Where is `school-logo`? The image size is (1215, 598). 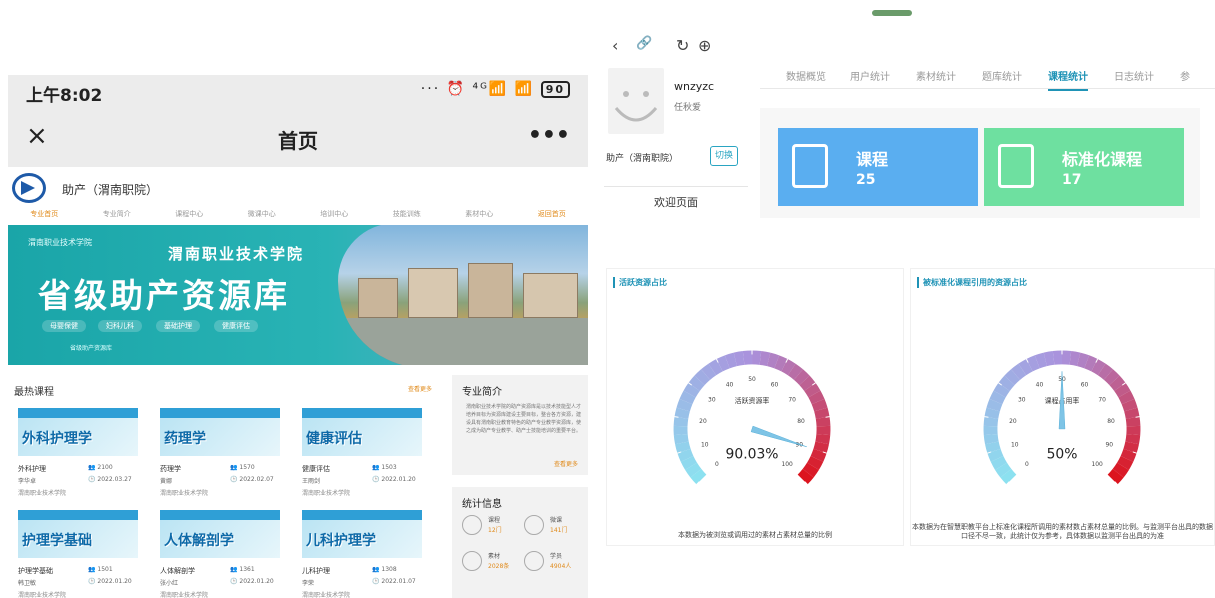 school-logo is located at coordinates (29, 188).